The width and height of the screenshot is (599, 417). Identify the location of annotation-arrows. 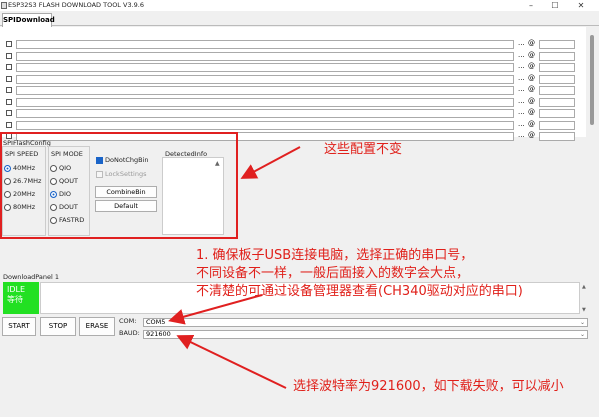
(234, 267).